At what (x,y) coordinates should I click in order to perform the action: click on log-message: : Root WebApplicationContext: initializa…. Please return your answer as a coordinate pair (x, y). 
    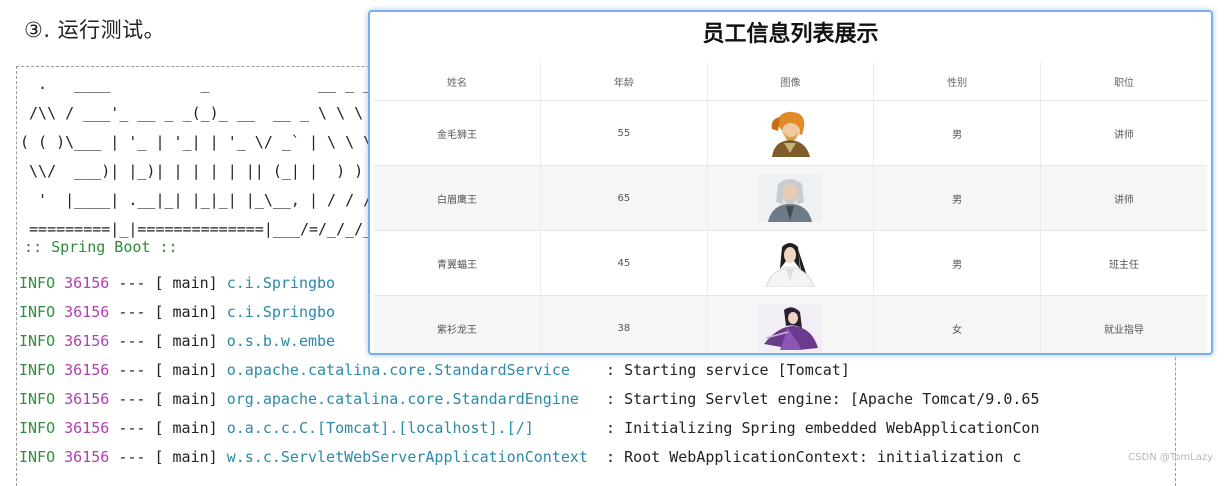
    Looking at the image, I should click on (814, 457).